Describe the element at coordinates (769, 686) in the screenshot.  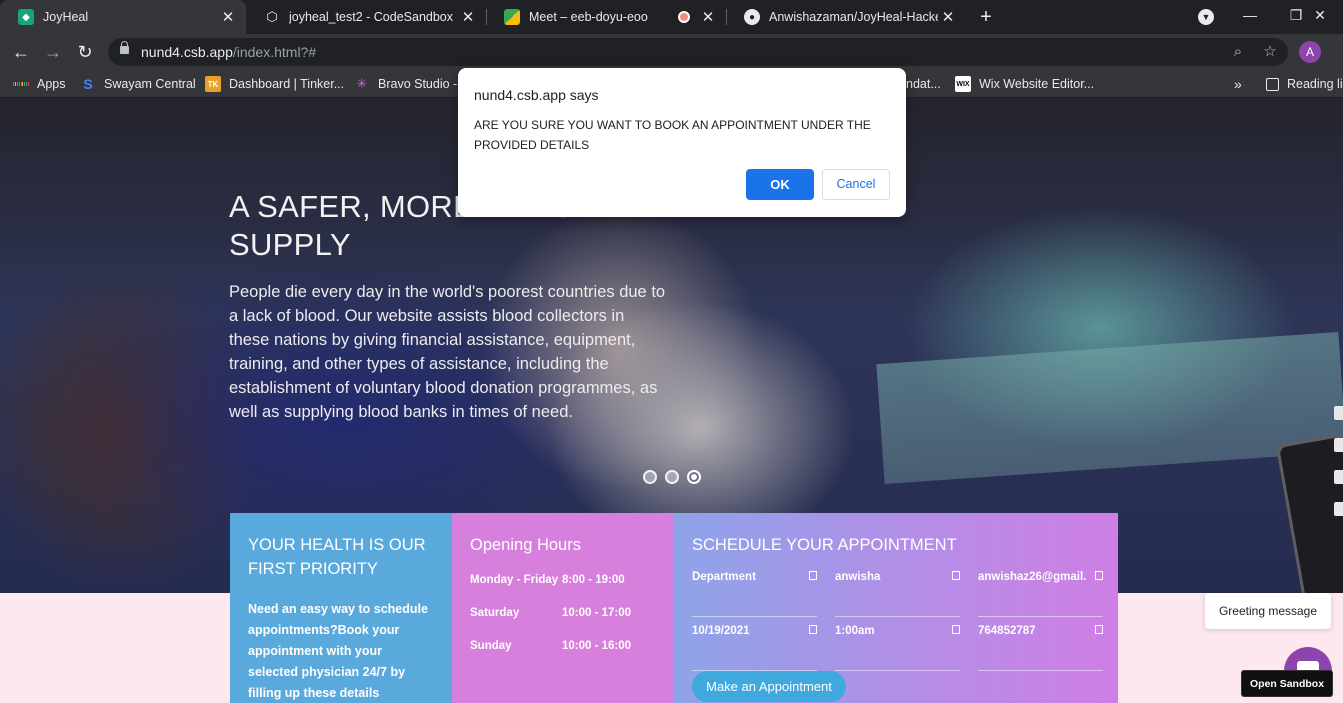
I see `make-appointment-button: Make an Appointment` at that location.